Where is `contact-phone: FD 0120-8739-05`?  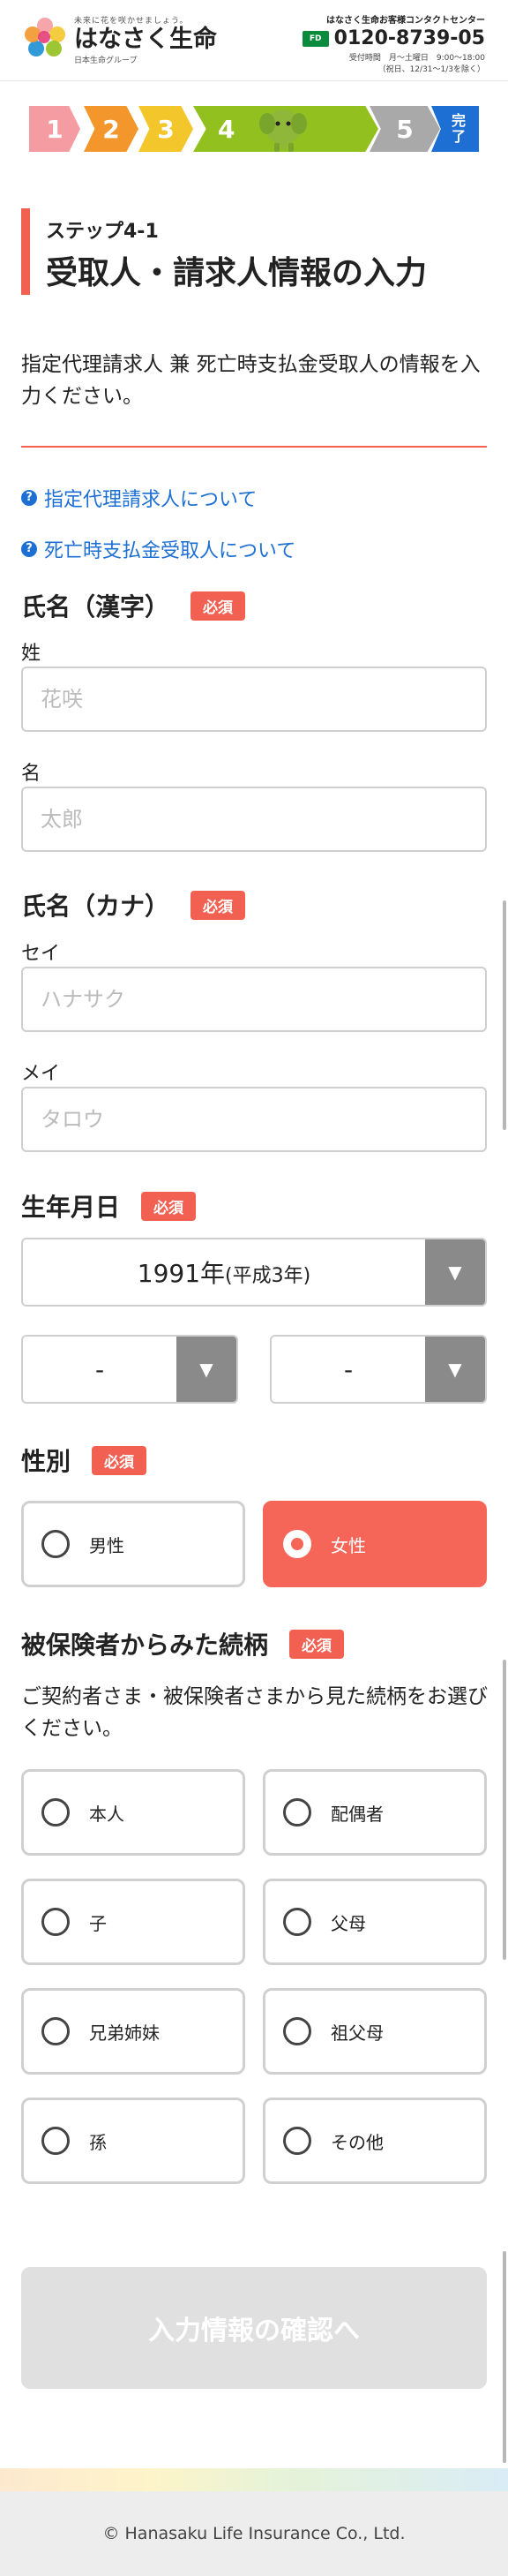
contact-phone: FD 0120-8739-05 is located at coordinates (393, 38).